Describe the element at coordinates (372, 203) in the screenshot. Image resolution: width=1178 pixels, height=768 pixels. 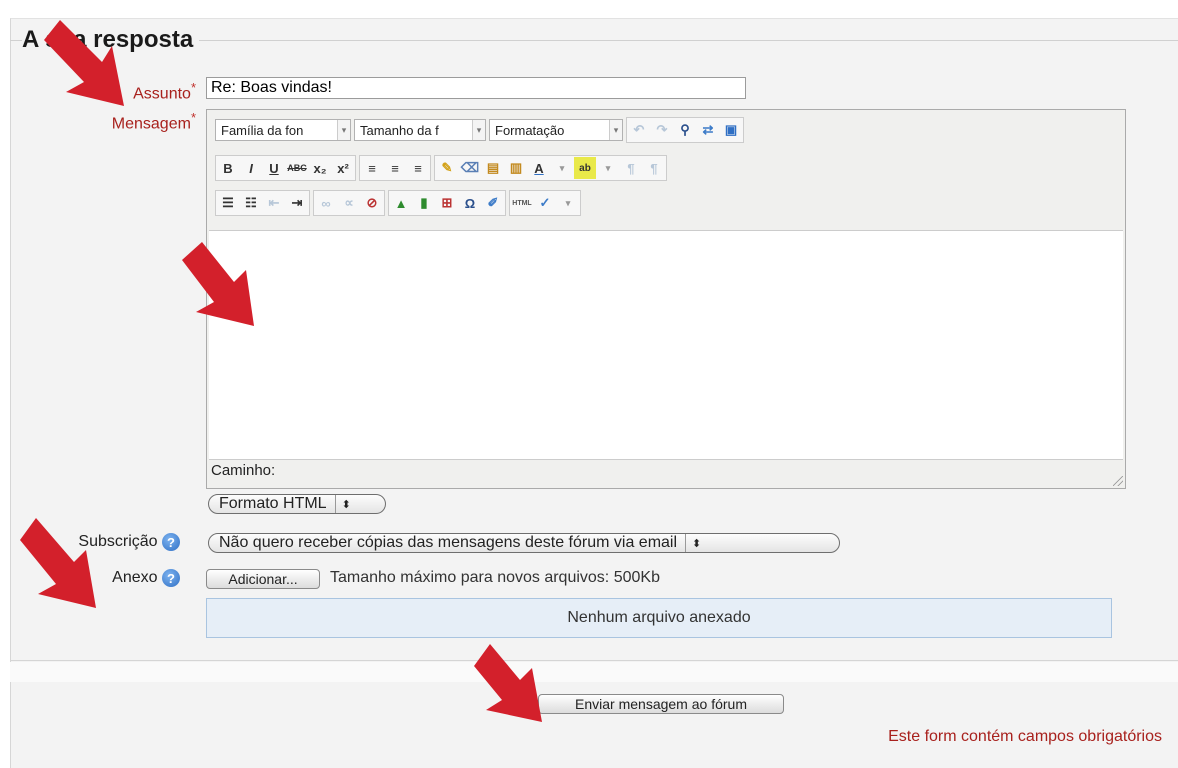
I see `nolink-icon: ⊘` at that location.